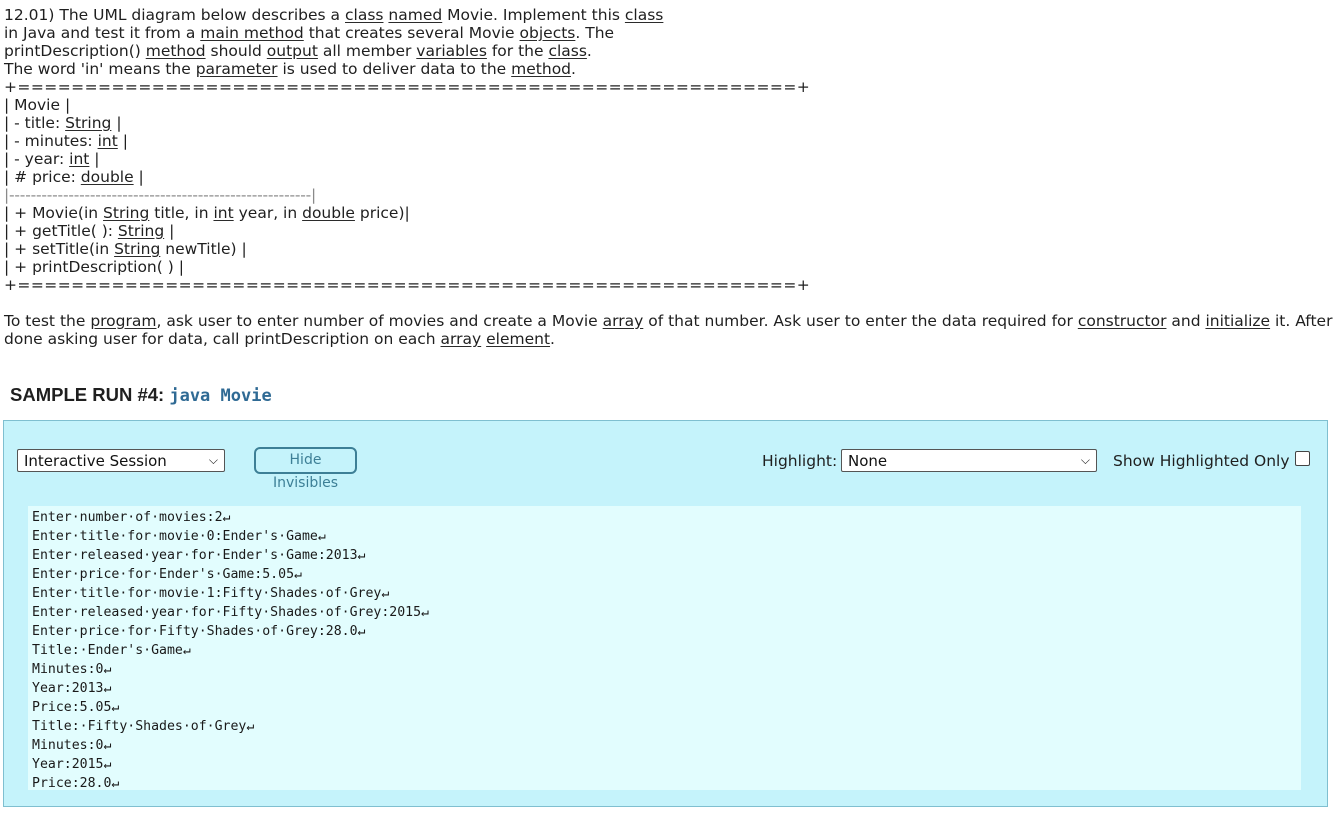 The width and height of the screenshot is (1344, 817). What do you see at coordinates (237, 69) in the screenshot?
I see `keyword-link: parameter` at bounding box center [237, 69].